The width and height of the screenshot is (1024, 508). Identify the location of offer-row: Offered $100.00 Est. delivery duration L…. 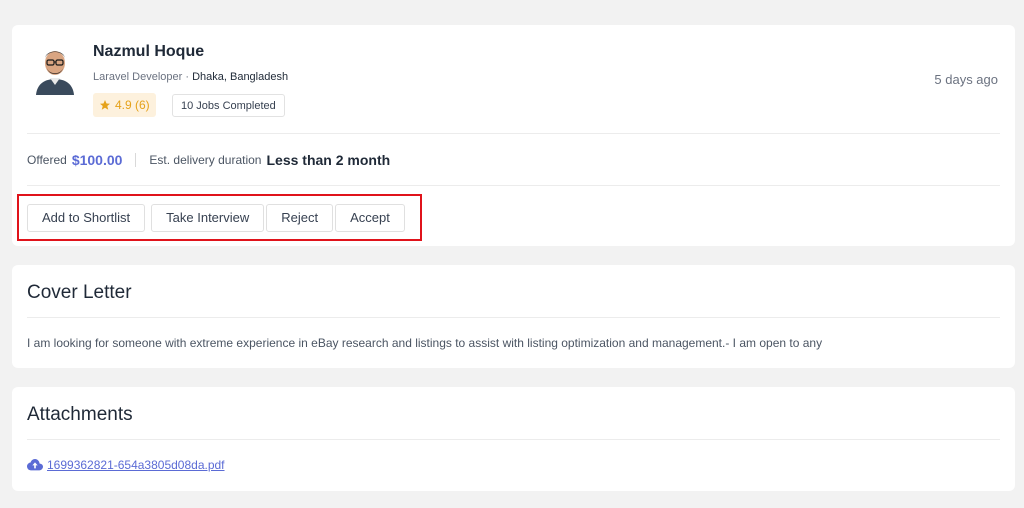
(208, 160).